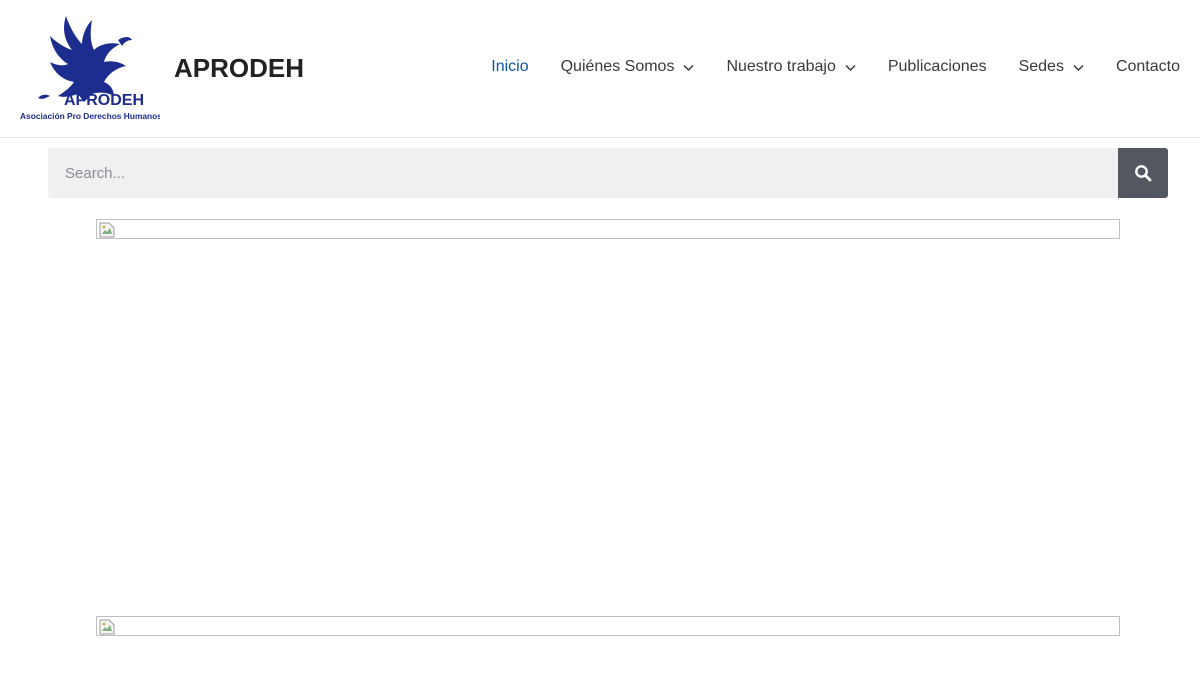 The width and height of the screenshot is (1200, 700). What do you see at coordinates (617, 66) in the screenshot?
I see `nav-item-label: Quiénes Somos` at bounding box center [617, 66].